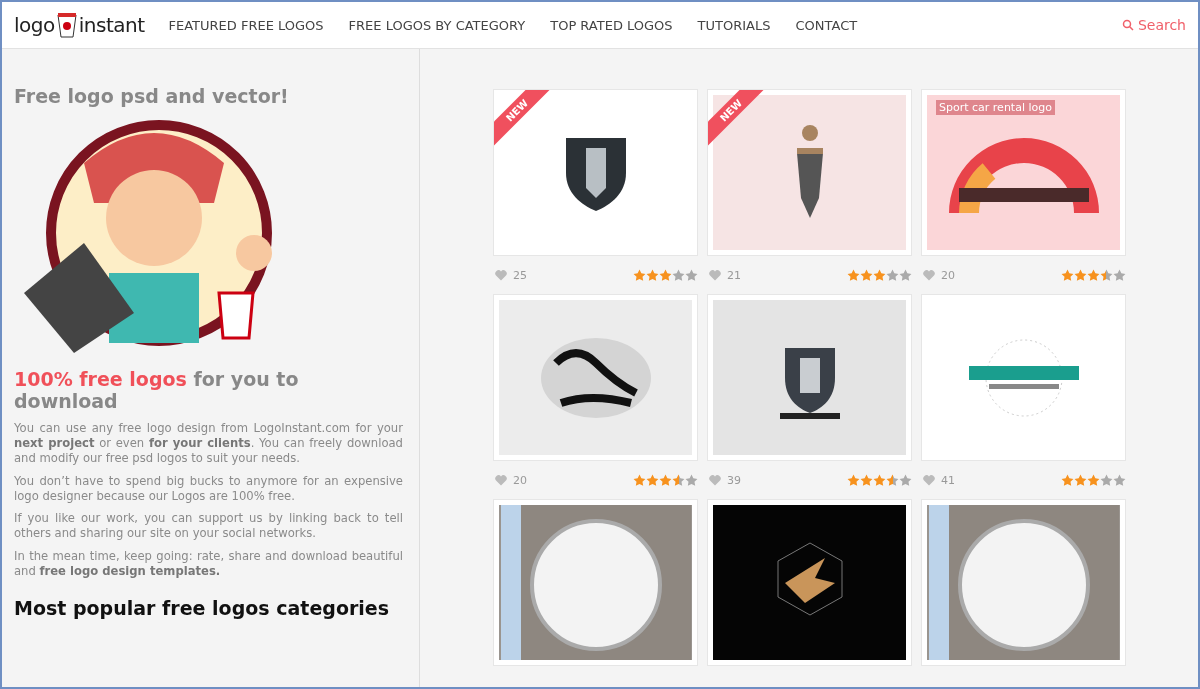 This screenshot has height=689, width=1200. What do you see at coordinates (734, 275) in the screenshot?
I see `like-count: 21` at bounding box center [734, 275].